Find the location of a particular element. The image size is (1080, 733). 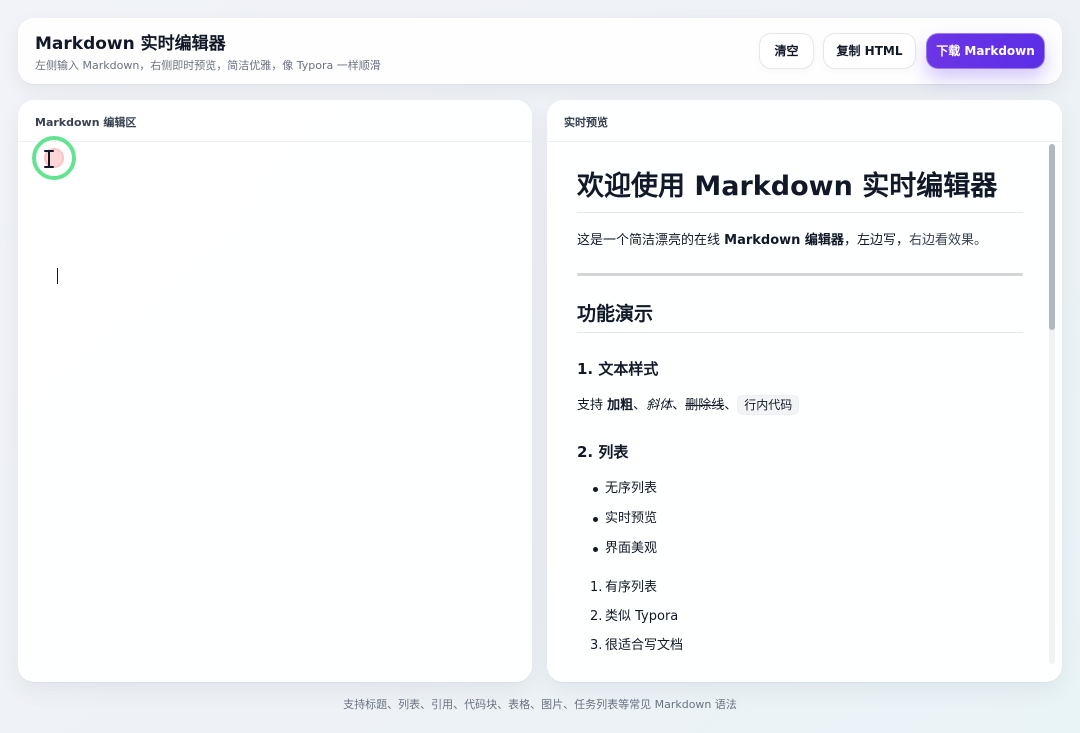

style-prefix: 支持 is located at coordinates (592, 405).